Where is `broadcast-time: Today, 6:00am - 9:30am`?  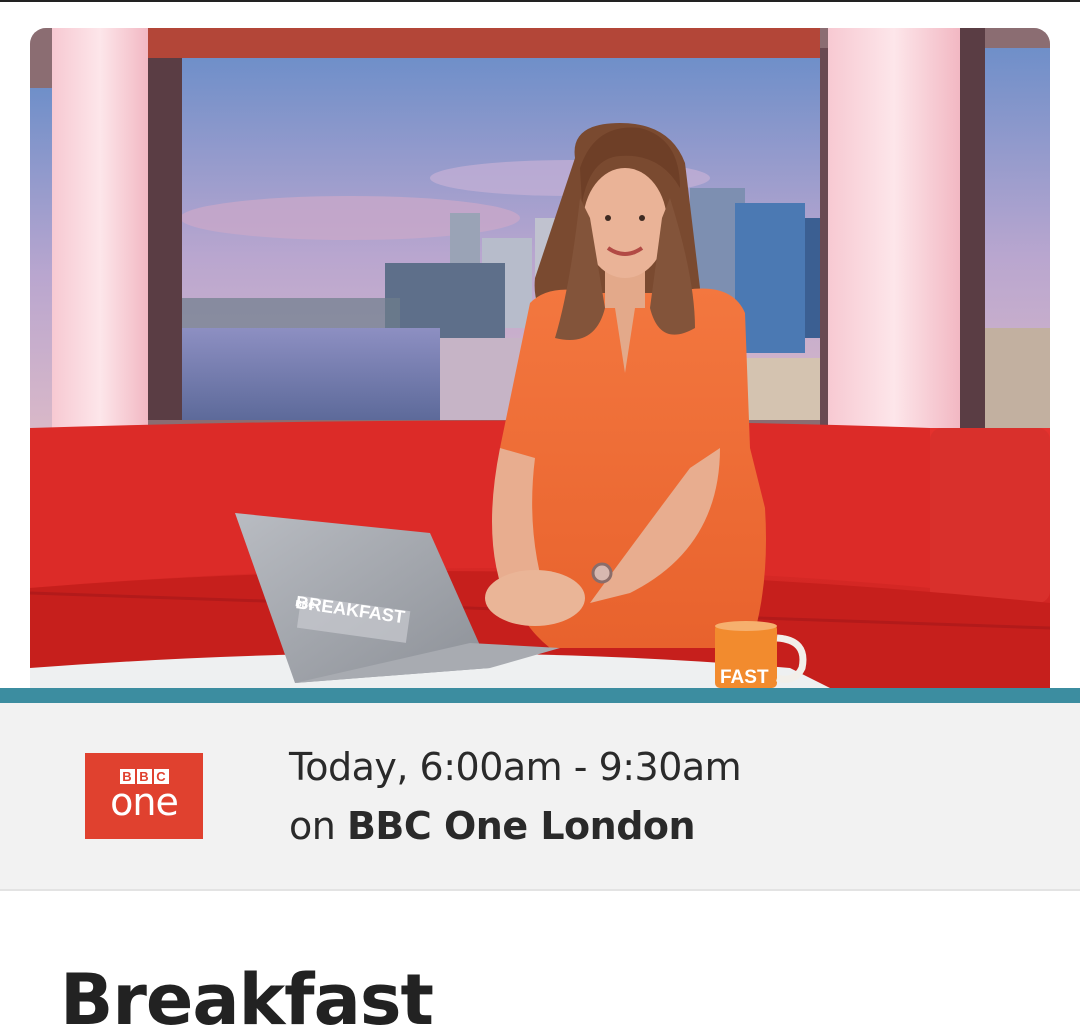 broadcast-time: Today, 6:00am - 9:30am is located at coordinates (515, 767).